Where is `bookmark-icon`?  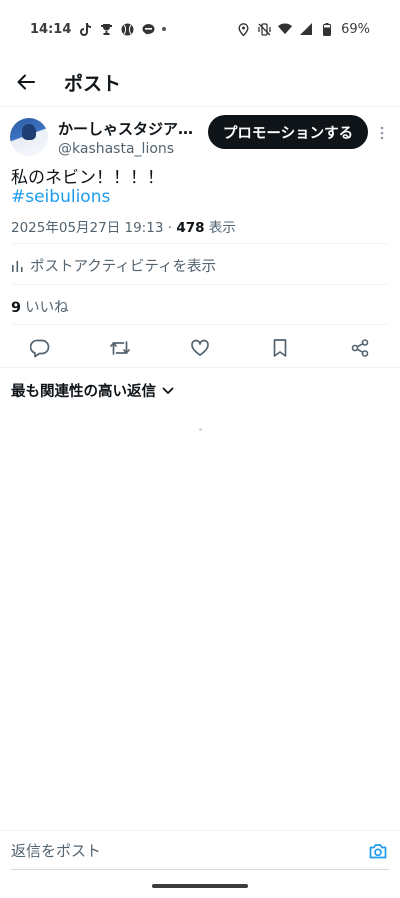 bookmark-icon is located at coordinates (280, 348).